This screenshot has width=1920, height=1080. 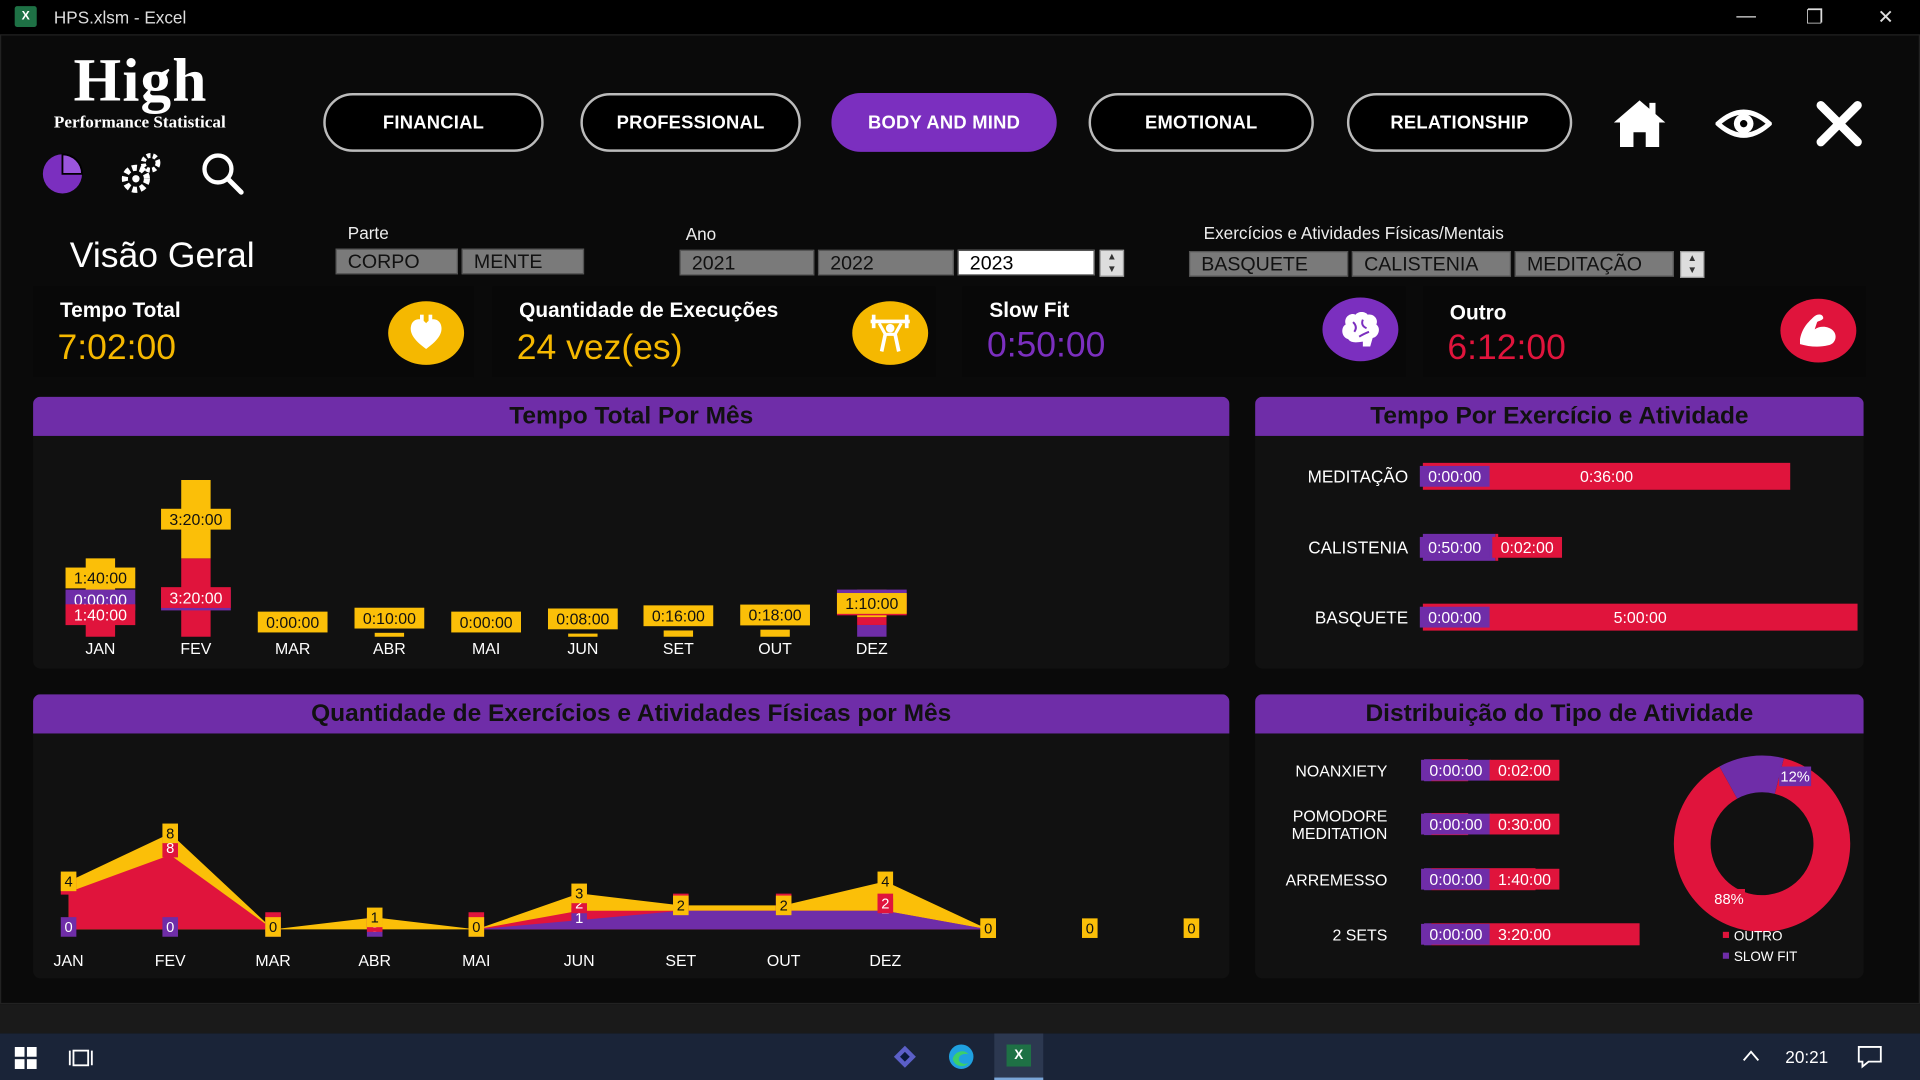 I want to click on nav-body-and-mind-button: BODY AND MIND, so click(x=944, y=122).